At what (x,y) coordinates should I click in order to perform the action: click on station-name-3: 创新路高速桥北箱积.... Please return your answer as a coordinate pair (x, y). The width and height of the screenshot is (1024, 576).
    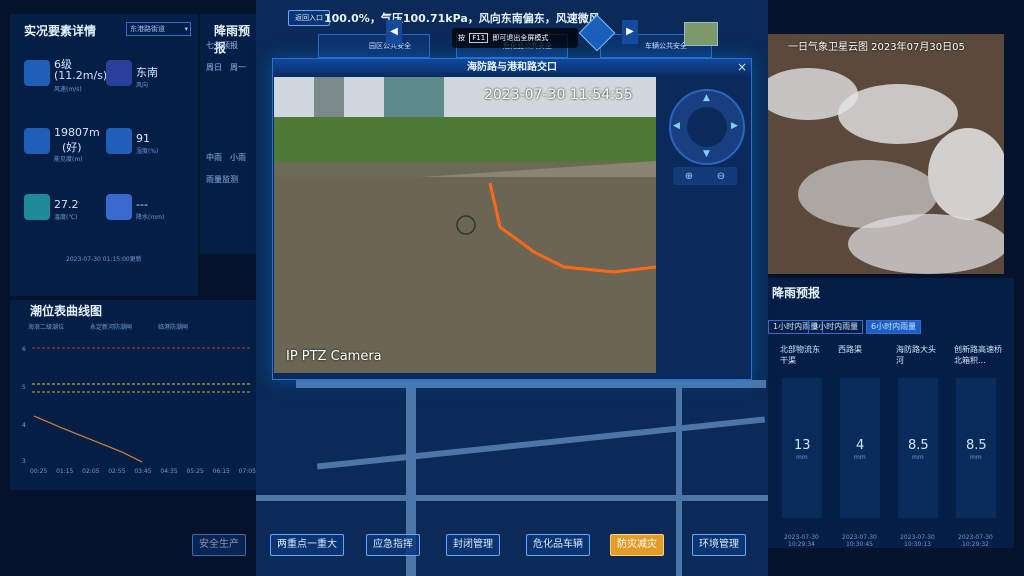
    Looking at the image, I should click on (978, 355).